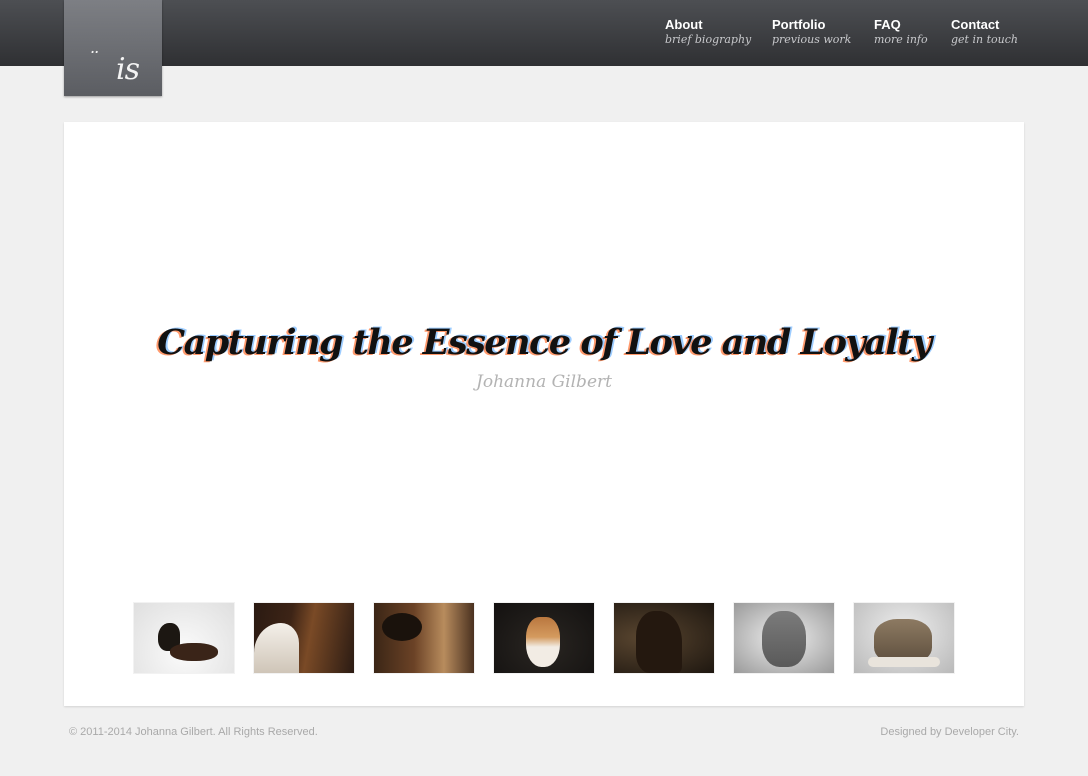  Describe the element at coordinates (659, 642) in the screenshot. I see `horse-figure` at that location.